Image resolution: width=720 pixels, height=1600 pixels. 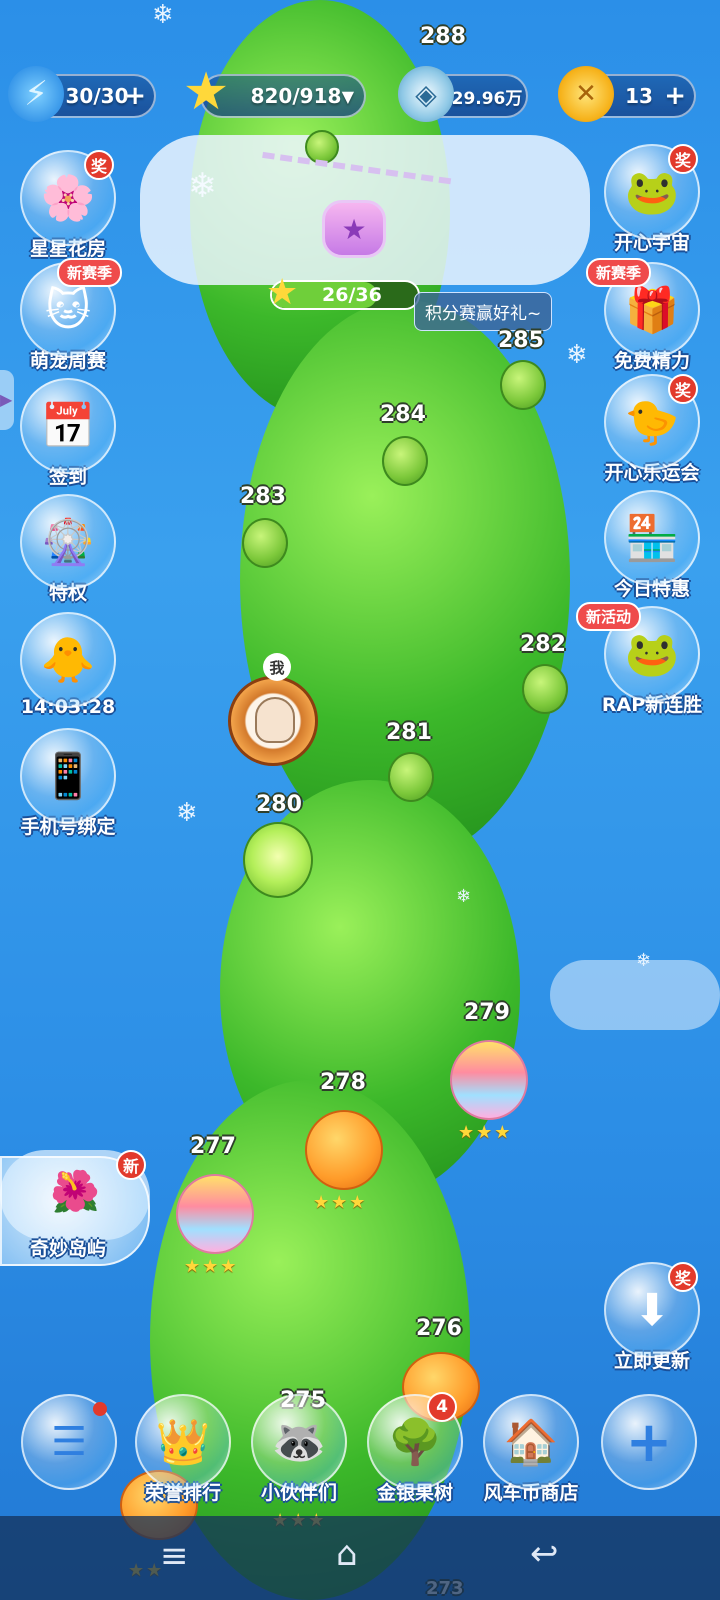 What do you see at coordinates (531, 1442) in the screenshot?
I see `store-icon: 🏠` at bounding box center [531, 1442].